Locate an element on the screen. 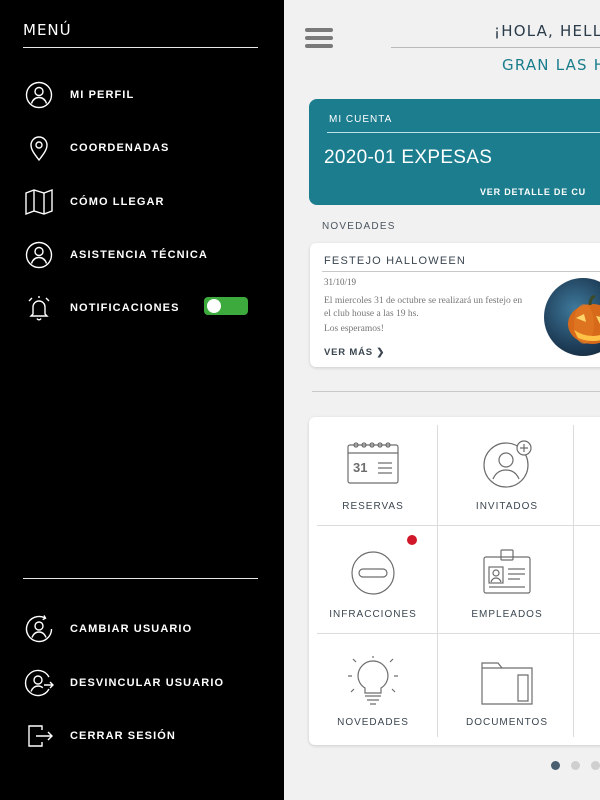 The image size is (600, 800). sidebar-item-mi-perfil: MI PERFIL is located at coordinates (142, 95).